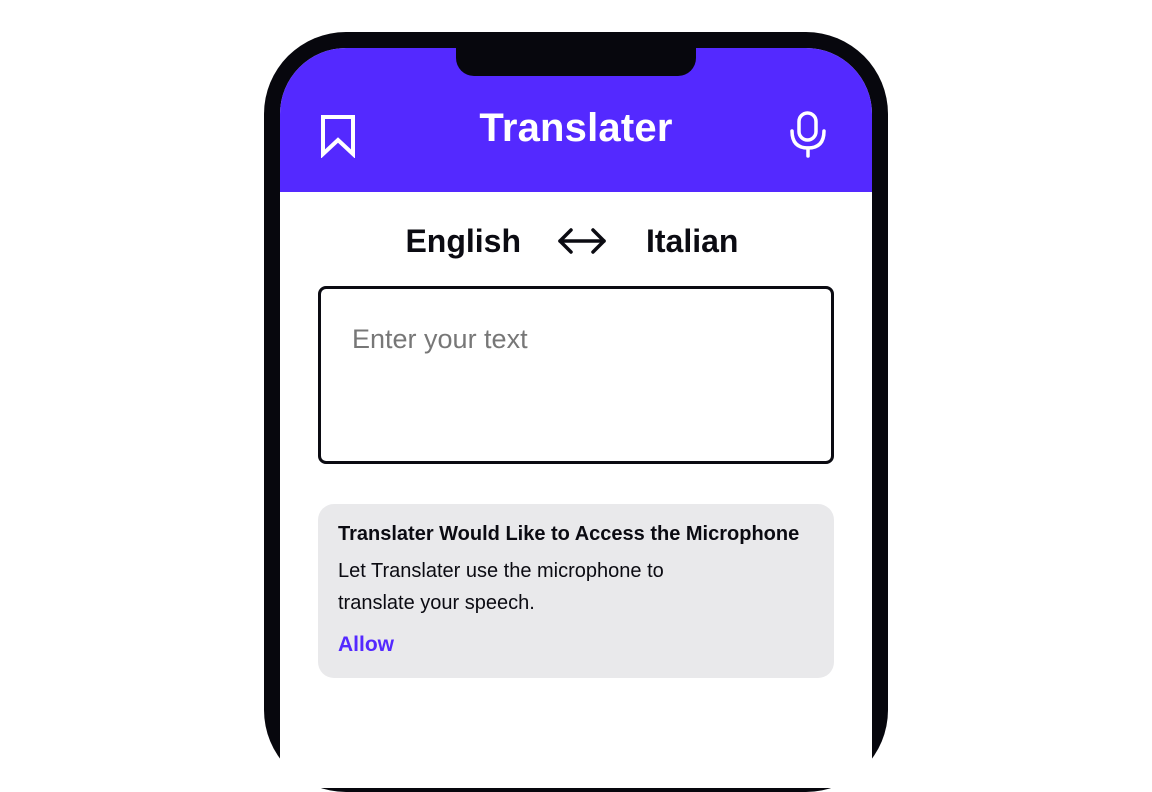 Image resolution: width=1152 pixels, height=792 pixels. Describe the element at coordinates (576, 128) in the screenshot. I see `app-title: Translater` at that location.